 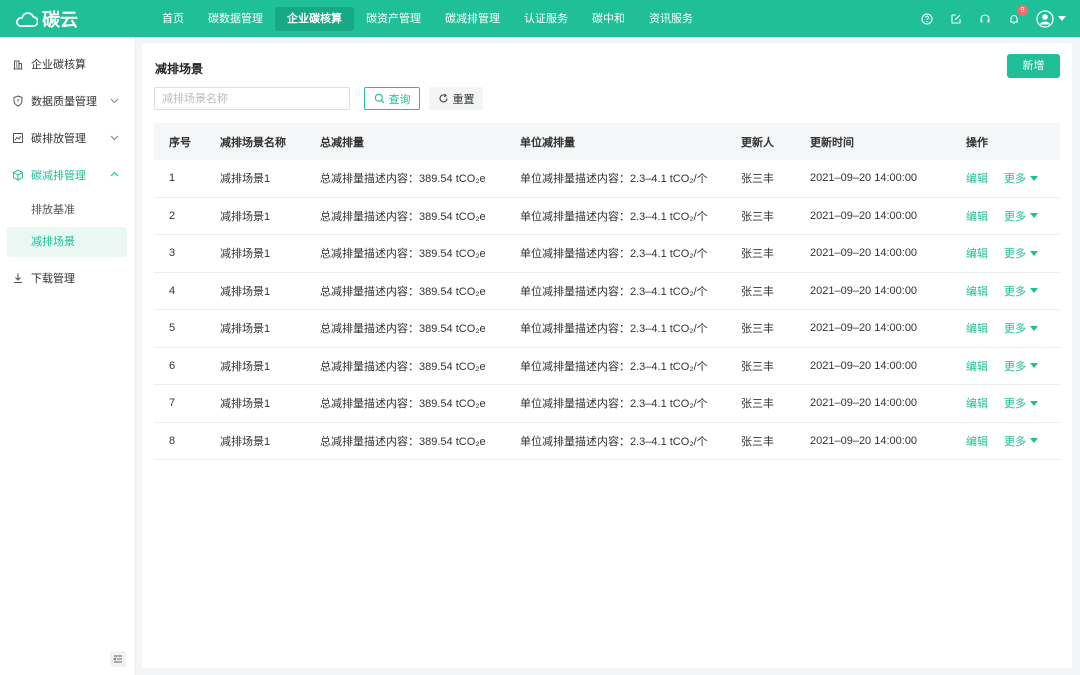 What do you see at coordinates (463, 99) in the screenshot?
I see `reset-label: 重置` at bounding box center [463, 99].